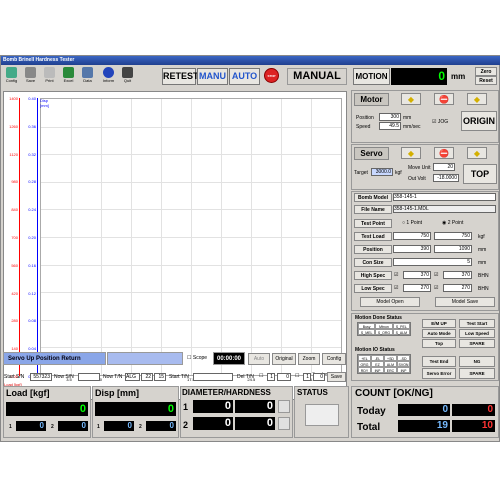 This screenshot has height=500, width=500. Describe the element at coordinates (32, 126) in the screenshot. I see `disp-tick-label: 0.36` at that location.